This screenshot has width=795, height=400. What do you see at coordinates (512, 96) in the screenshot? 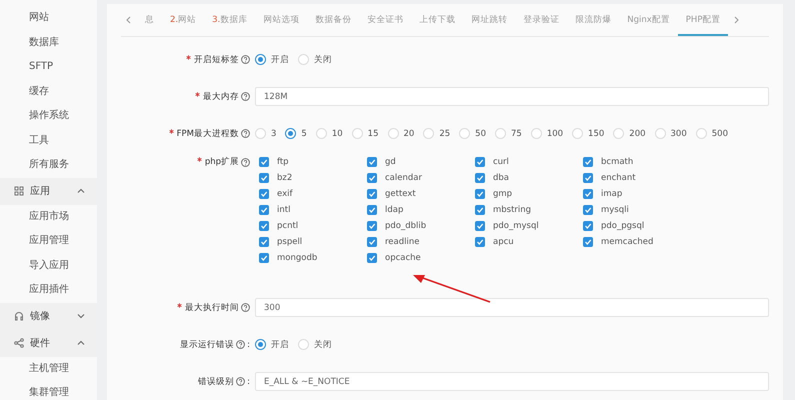
I see `input-field: 128M` at bounding box center [512, 96].